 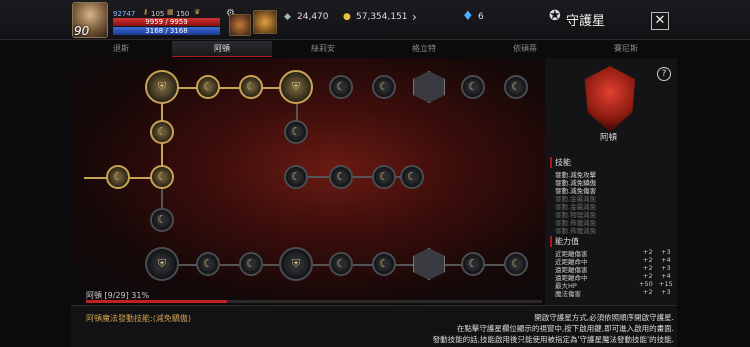 I want to click on character-level: 90, so click(x=82, y=31).